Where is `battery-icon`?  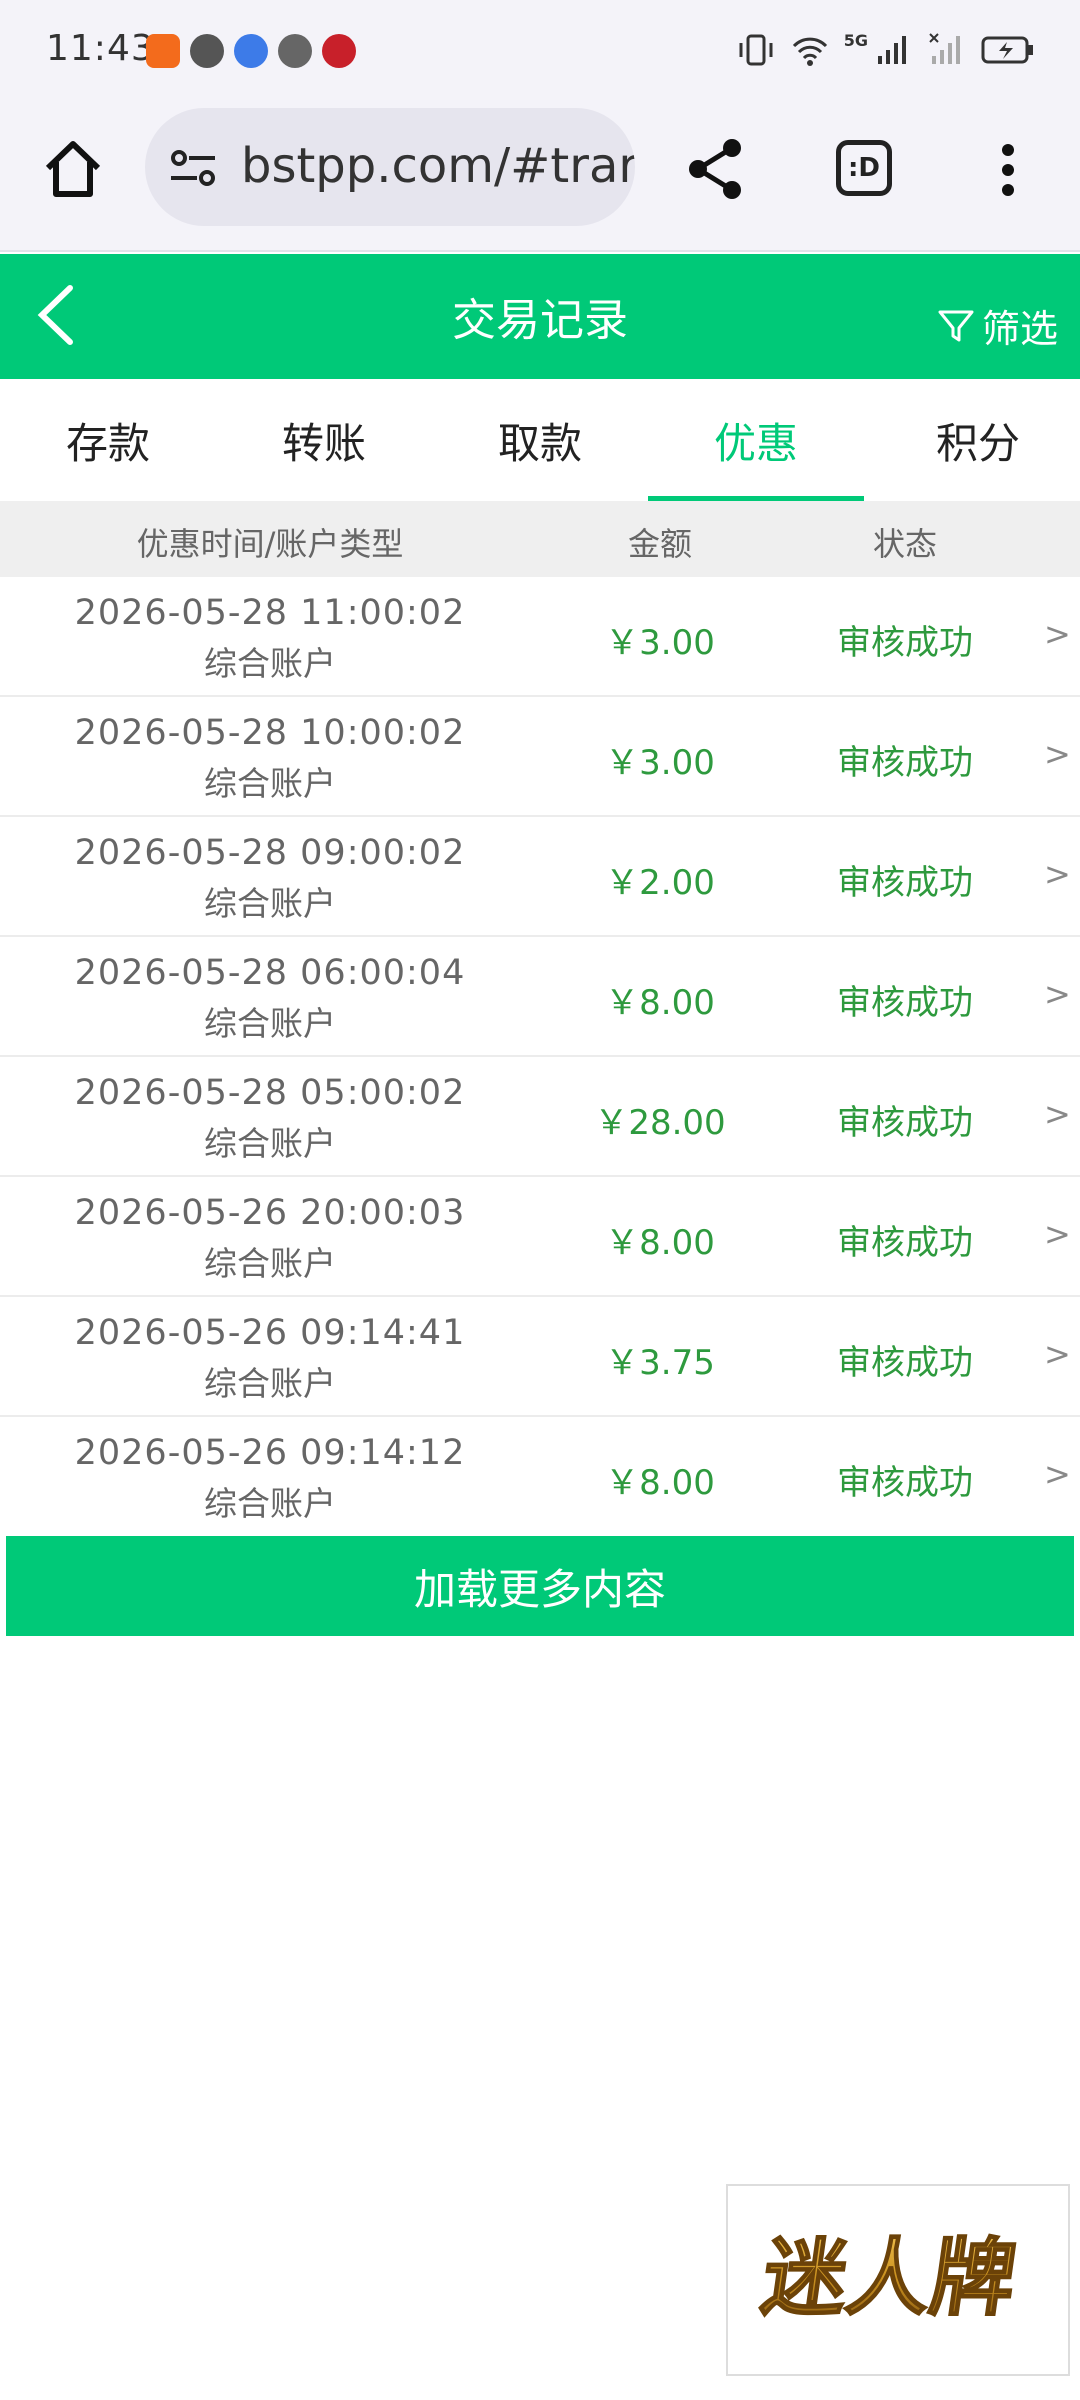
battery-icon is located at coordinates (1007, 50).